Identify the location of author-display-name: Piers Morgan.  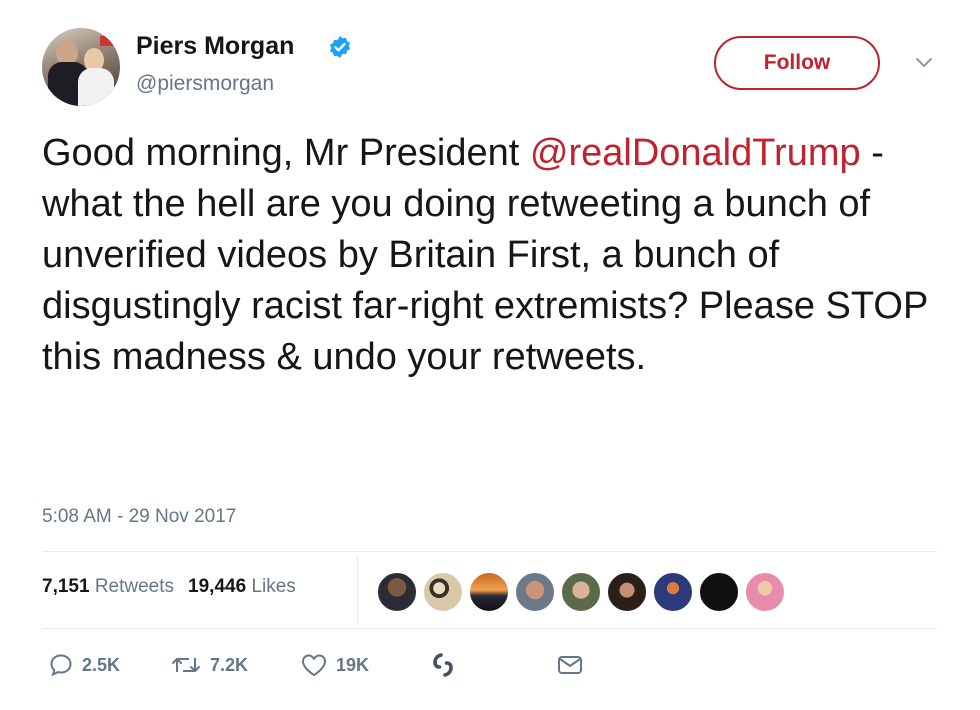
(215, 46).